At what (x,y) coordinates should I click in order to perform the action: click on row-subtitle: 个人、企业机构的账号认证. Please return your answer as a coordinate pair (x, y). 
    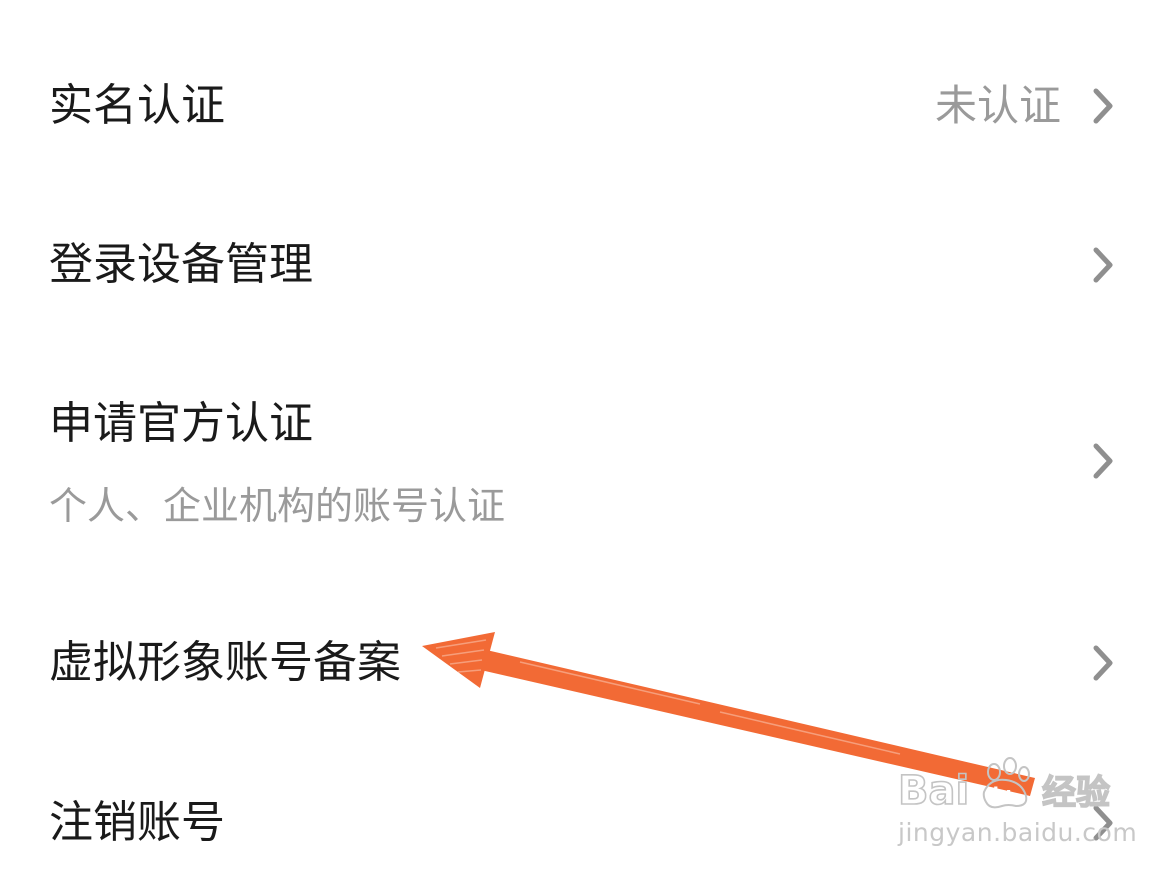
    Looking at the image, I should click on (277, 506).